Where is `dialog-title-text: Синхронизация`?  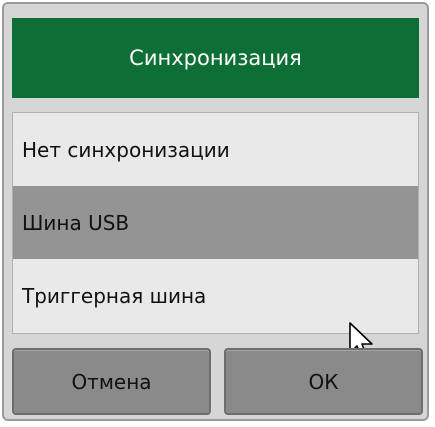 dialog-title-text: Синхронизация is located at coordinates (215, 58).